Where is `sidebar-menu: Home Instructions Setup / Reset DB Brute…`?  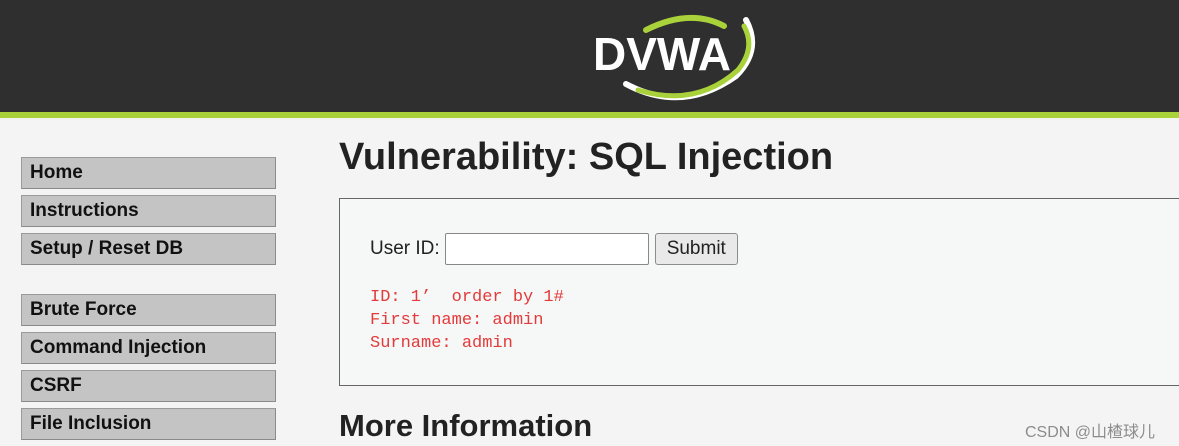
sidebar-menu: Home Instructions Setup / Reset DB Brute… is located at coordinates (148, 301).